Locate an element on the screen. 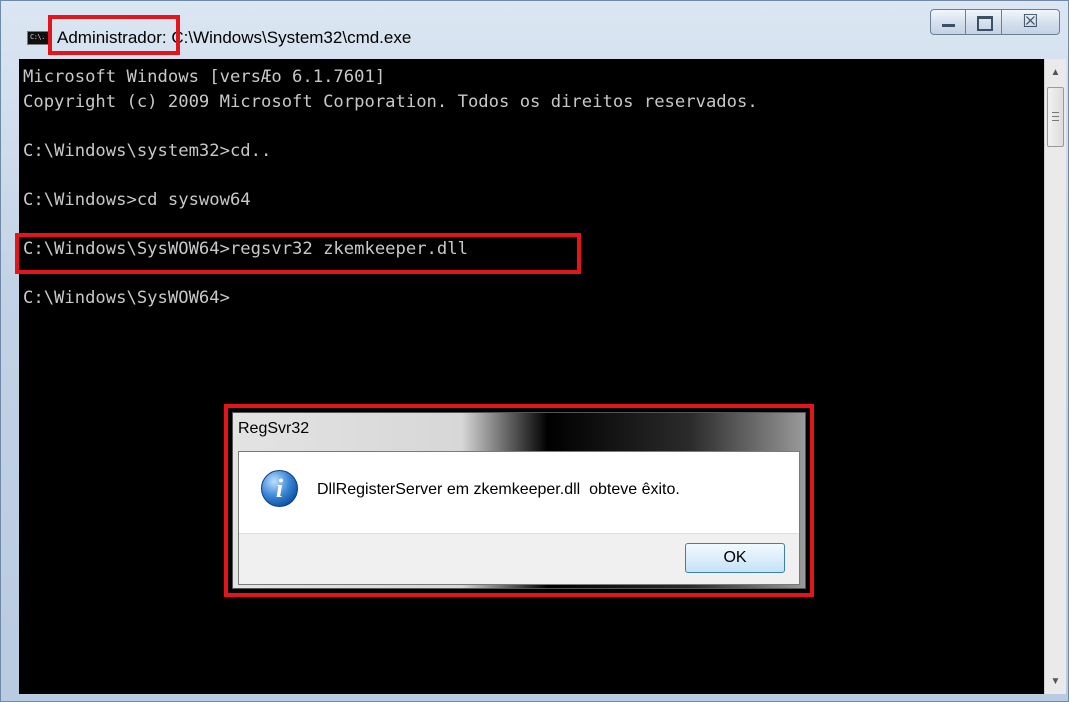  scroll-thumb is located at coordinates (1055, 117).